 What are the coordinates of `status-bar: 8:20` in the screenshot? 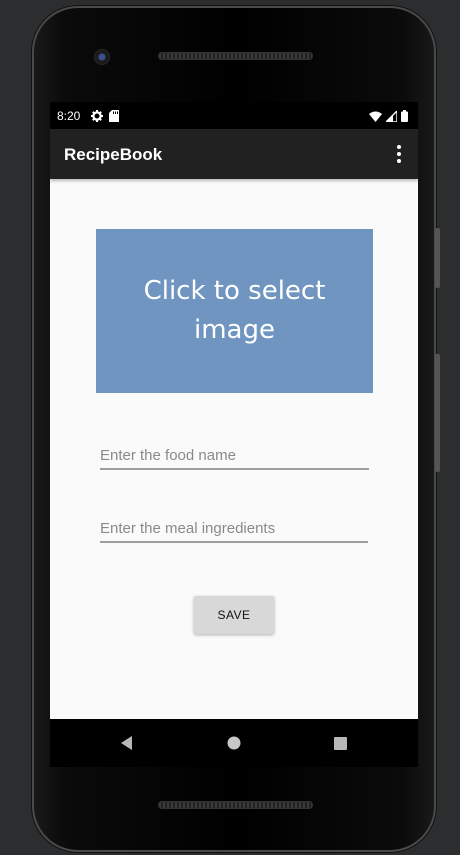 It's located at (234, 115).